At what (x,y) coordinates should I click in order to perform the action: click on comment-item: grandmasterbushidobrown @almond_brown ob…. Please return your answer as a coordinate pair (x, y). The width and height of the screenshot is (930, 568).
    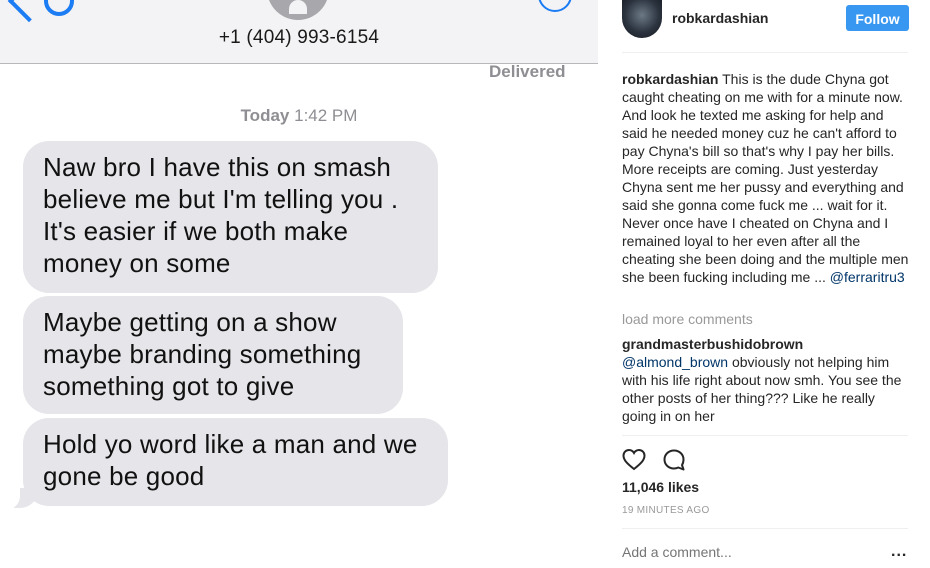
    Looking at the image, I should click on (767, 380).